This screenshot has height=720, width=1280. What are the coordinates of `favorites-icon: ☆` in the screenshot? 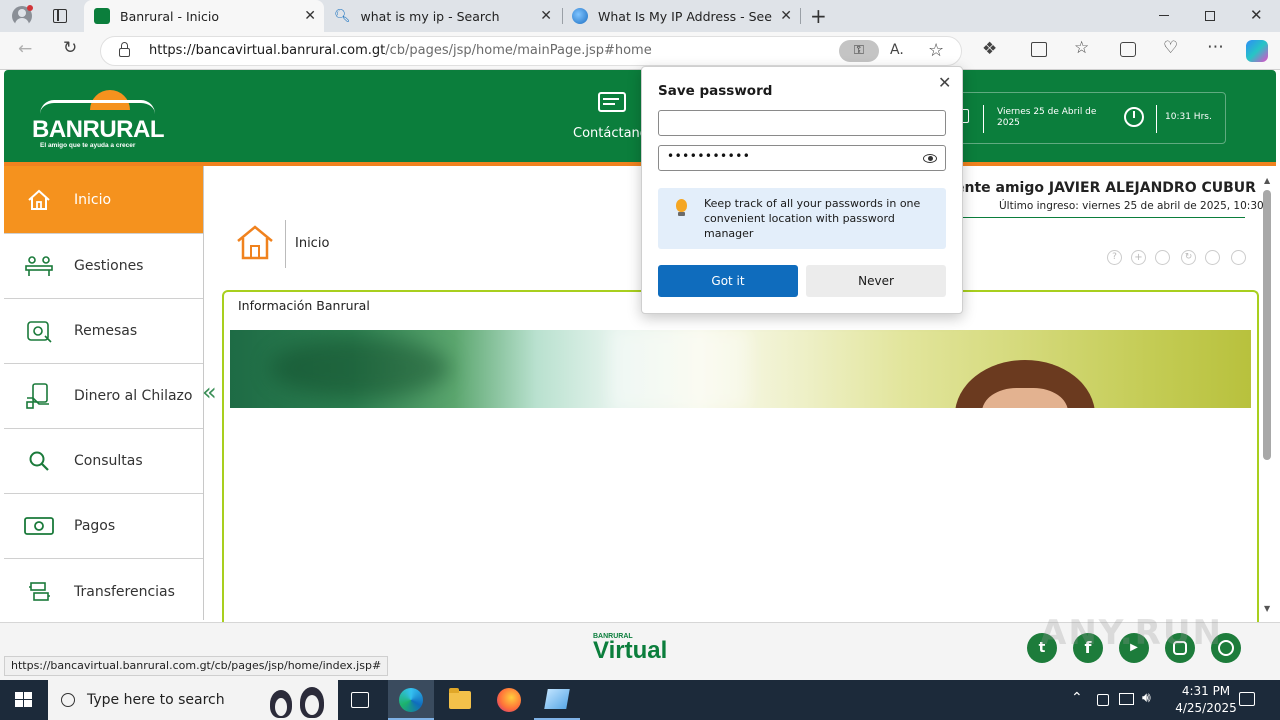 It's located at (1081, 48).